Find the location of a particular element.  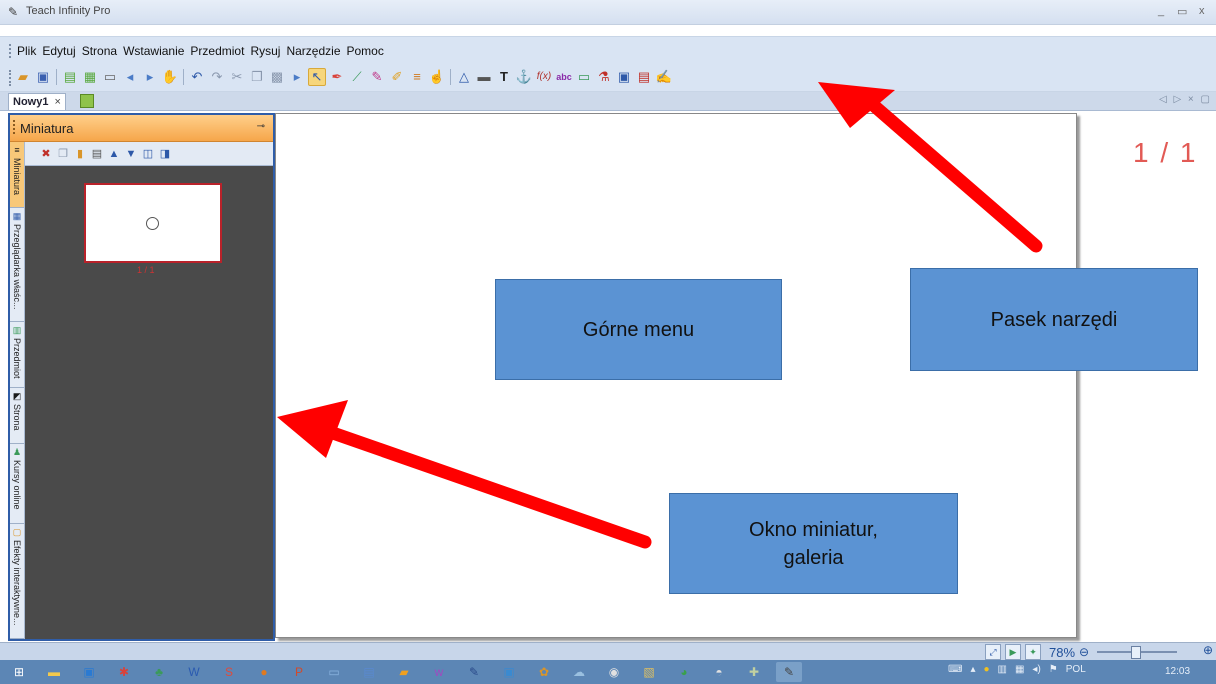

new-page-icon: ▤ is located at coordinates (70, 77).